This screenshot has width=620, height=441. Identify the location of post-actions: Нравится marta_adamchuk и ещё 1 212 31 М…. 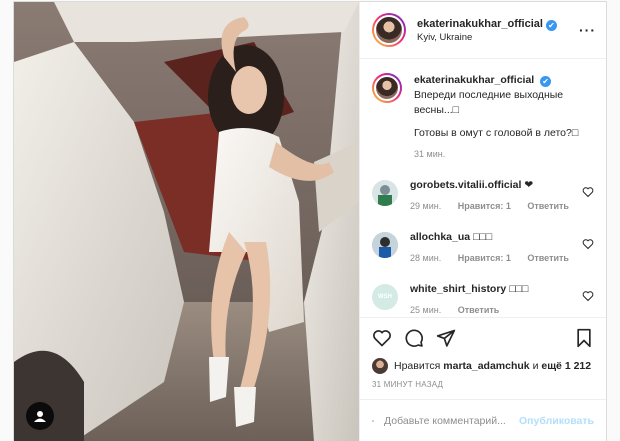
(483, 379).